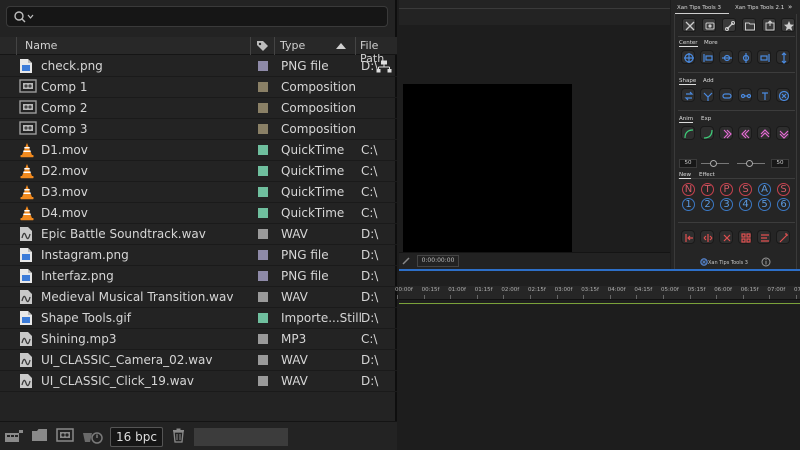 The image size is (800, 450). I want to click on shape-rounded-rect-icon, so click(726, 95).